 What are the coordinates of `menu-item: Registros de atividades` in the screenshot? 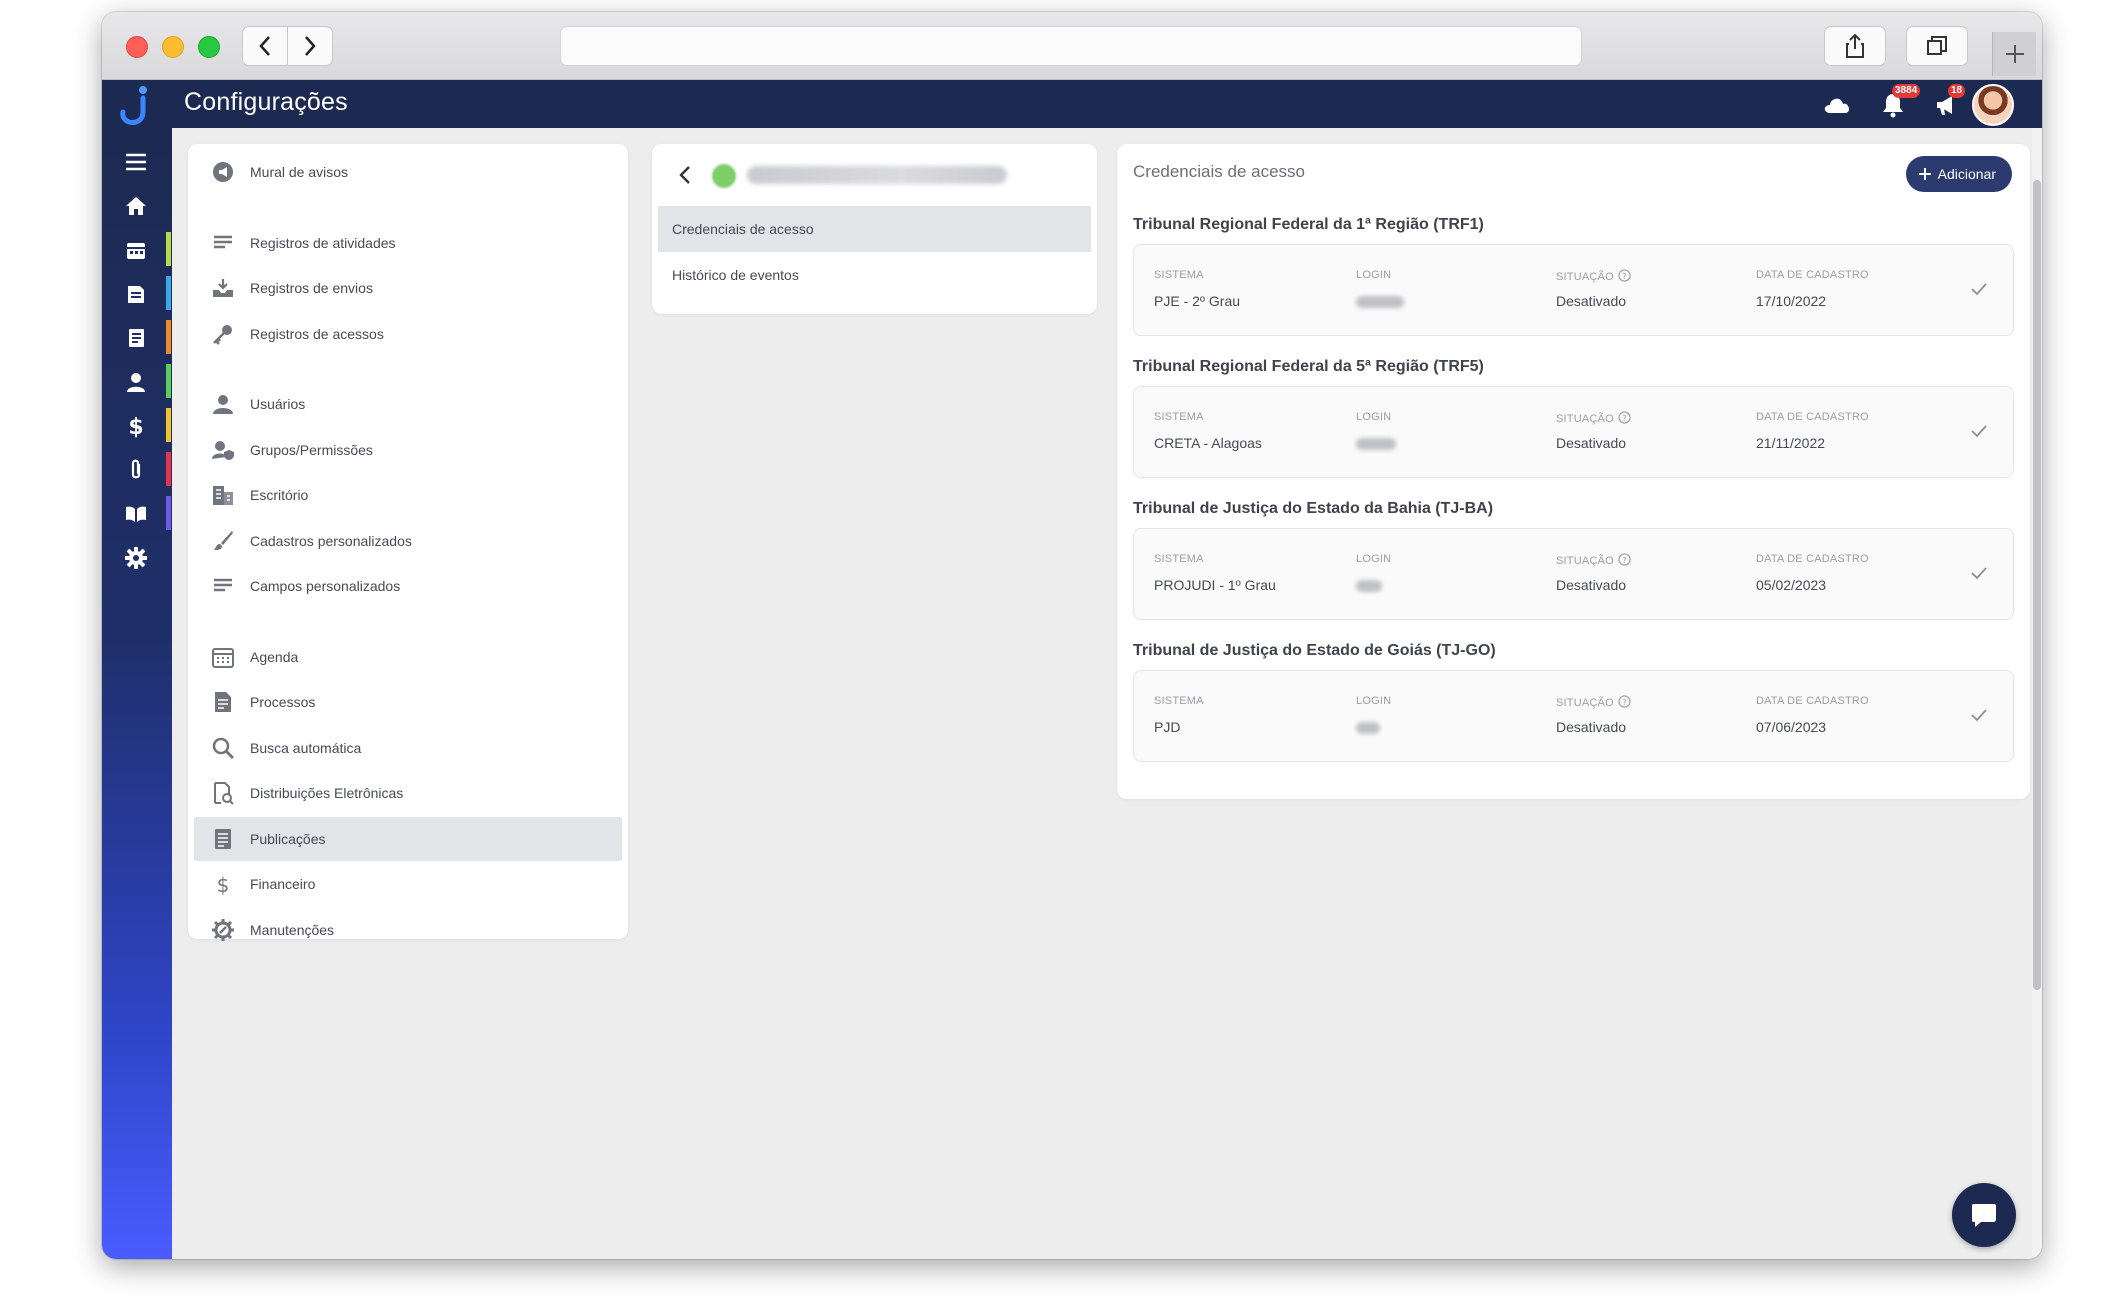 It's located at (408, 243).